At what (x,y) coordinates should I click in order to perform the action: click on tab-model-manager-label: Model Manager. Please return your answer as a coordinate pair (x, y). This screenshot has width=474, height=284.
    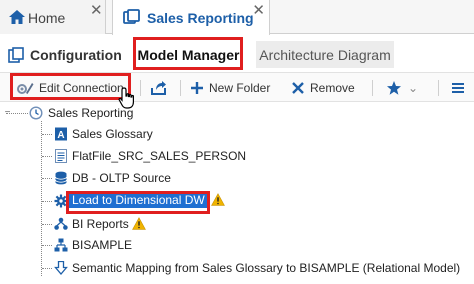
    Looking at the image, I should click on (188, 54).